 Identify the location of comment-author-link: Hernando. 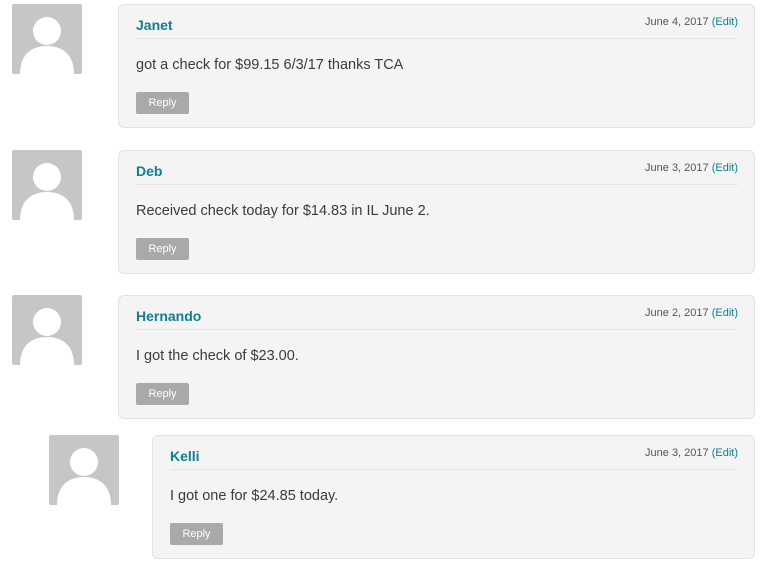
(168, 316).